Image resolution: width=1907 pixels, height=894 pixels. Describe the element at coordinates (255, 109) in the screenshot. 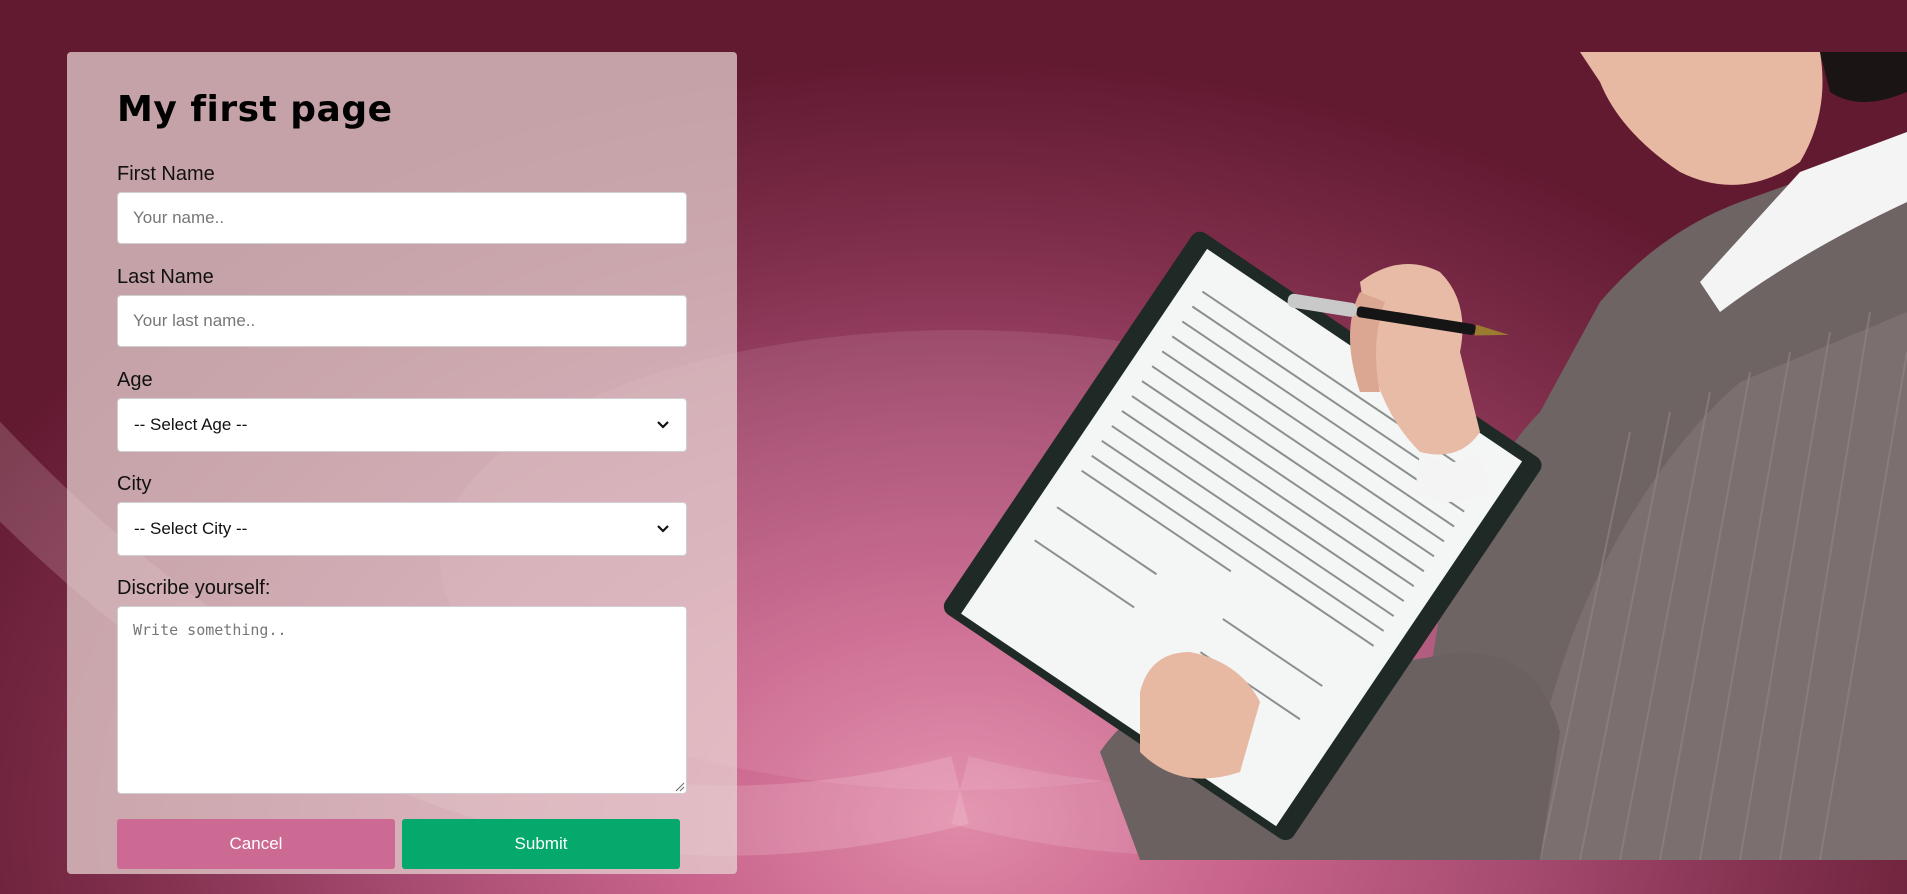

I see `page-title: My first page` at that location.